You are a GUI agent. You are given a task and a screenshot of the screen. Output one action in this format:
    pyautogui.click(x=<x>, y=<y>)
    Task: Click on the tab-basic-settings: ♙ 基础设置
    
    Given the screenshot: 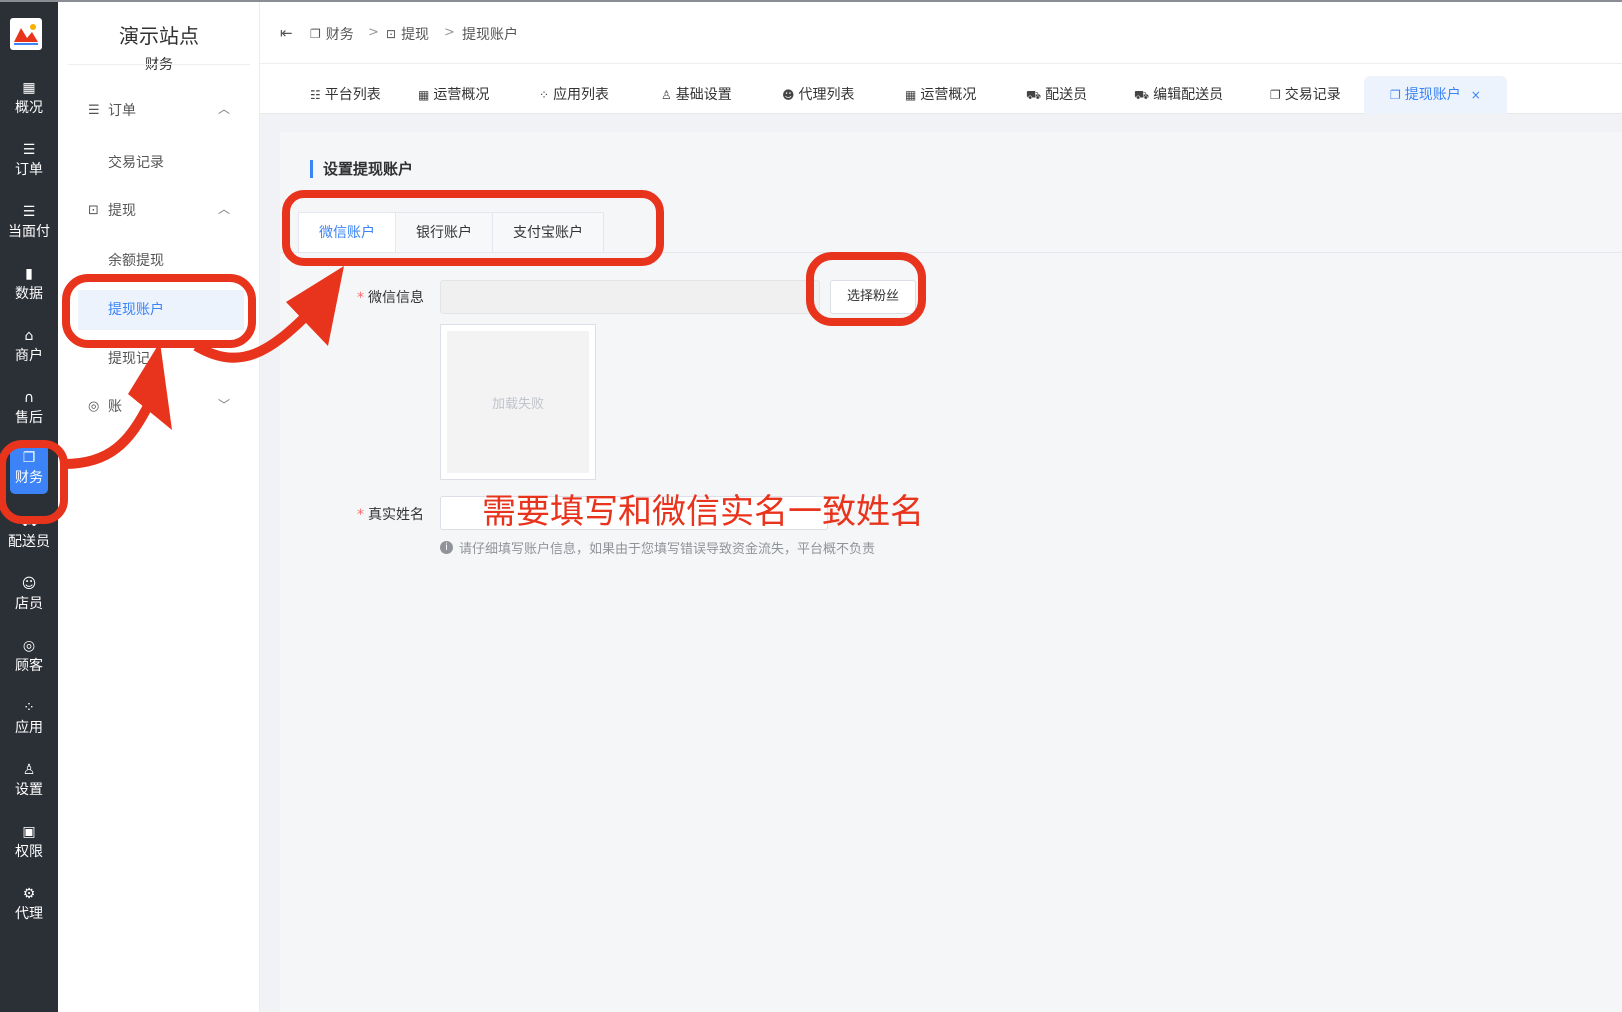 What is the action you would take?
    pyautogui.click(x=696, y=95)
    